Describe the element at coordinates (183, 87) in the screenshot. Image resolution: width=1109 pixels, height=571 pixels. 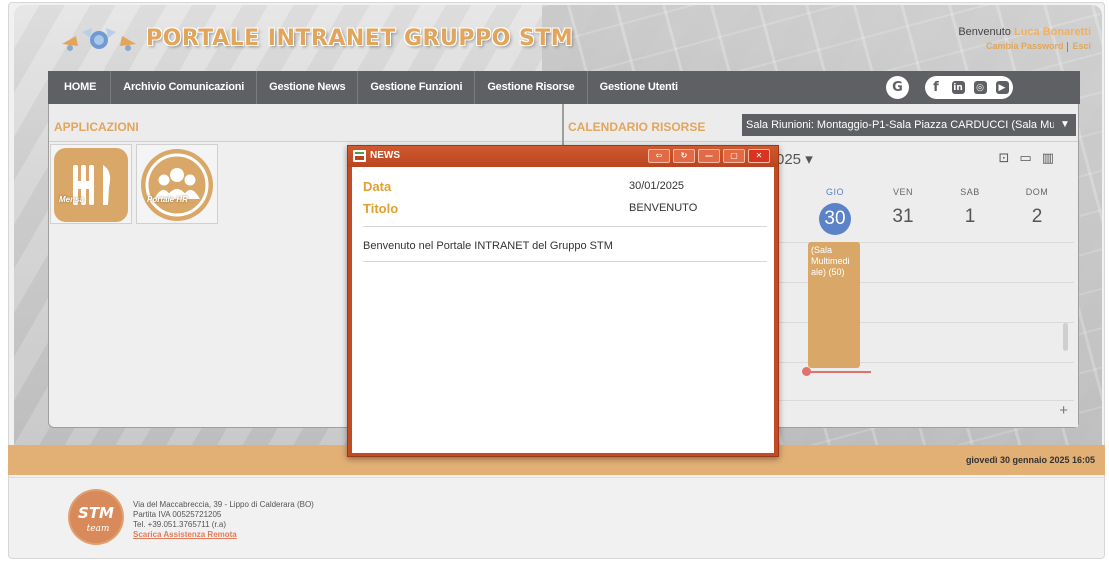
I see `nav-archivio-comunicazioni: Archivio Comunicazioni` at that location.